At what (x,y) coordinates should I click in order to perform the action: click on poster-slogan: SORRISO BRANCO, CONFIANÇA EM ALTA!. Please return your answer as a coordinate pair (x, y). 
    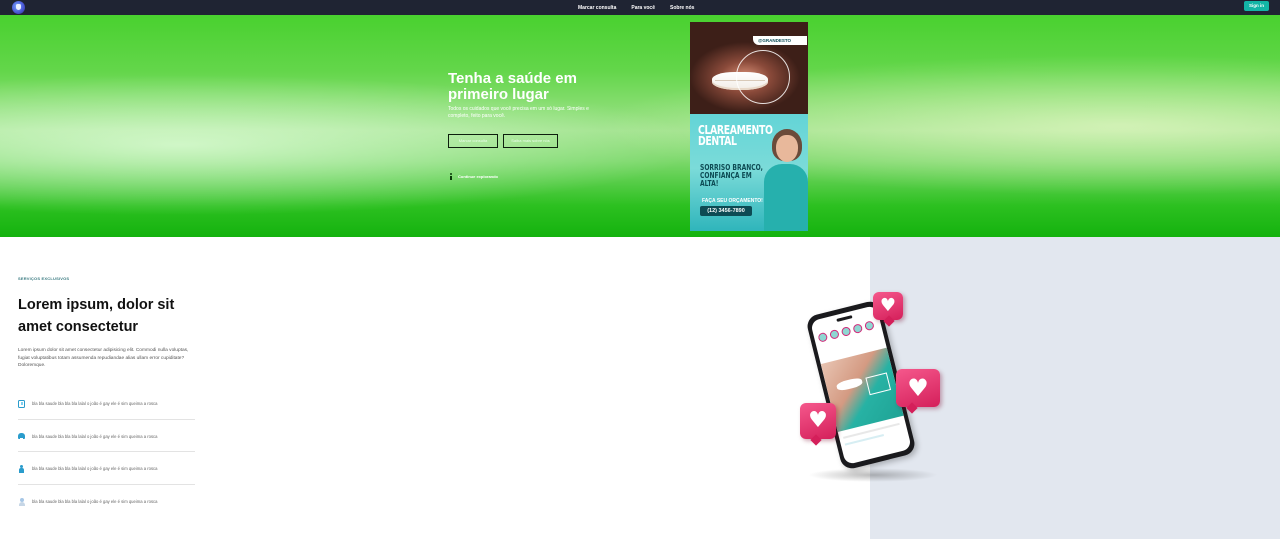
    Looking at the image, I should click on (731, 175).